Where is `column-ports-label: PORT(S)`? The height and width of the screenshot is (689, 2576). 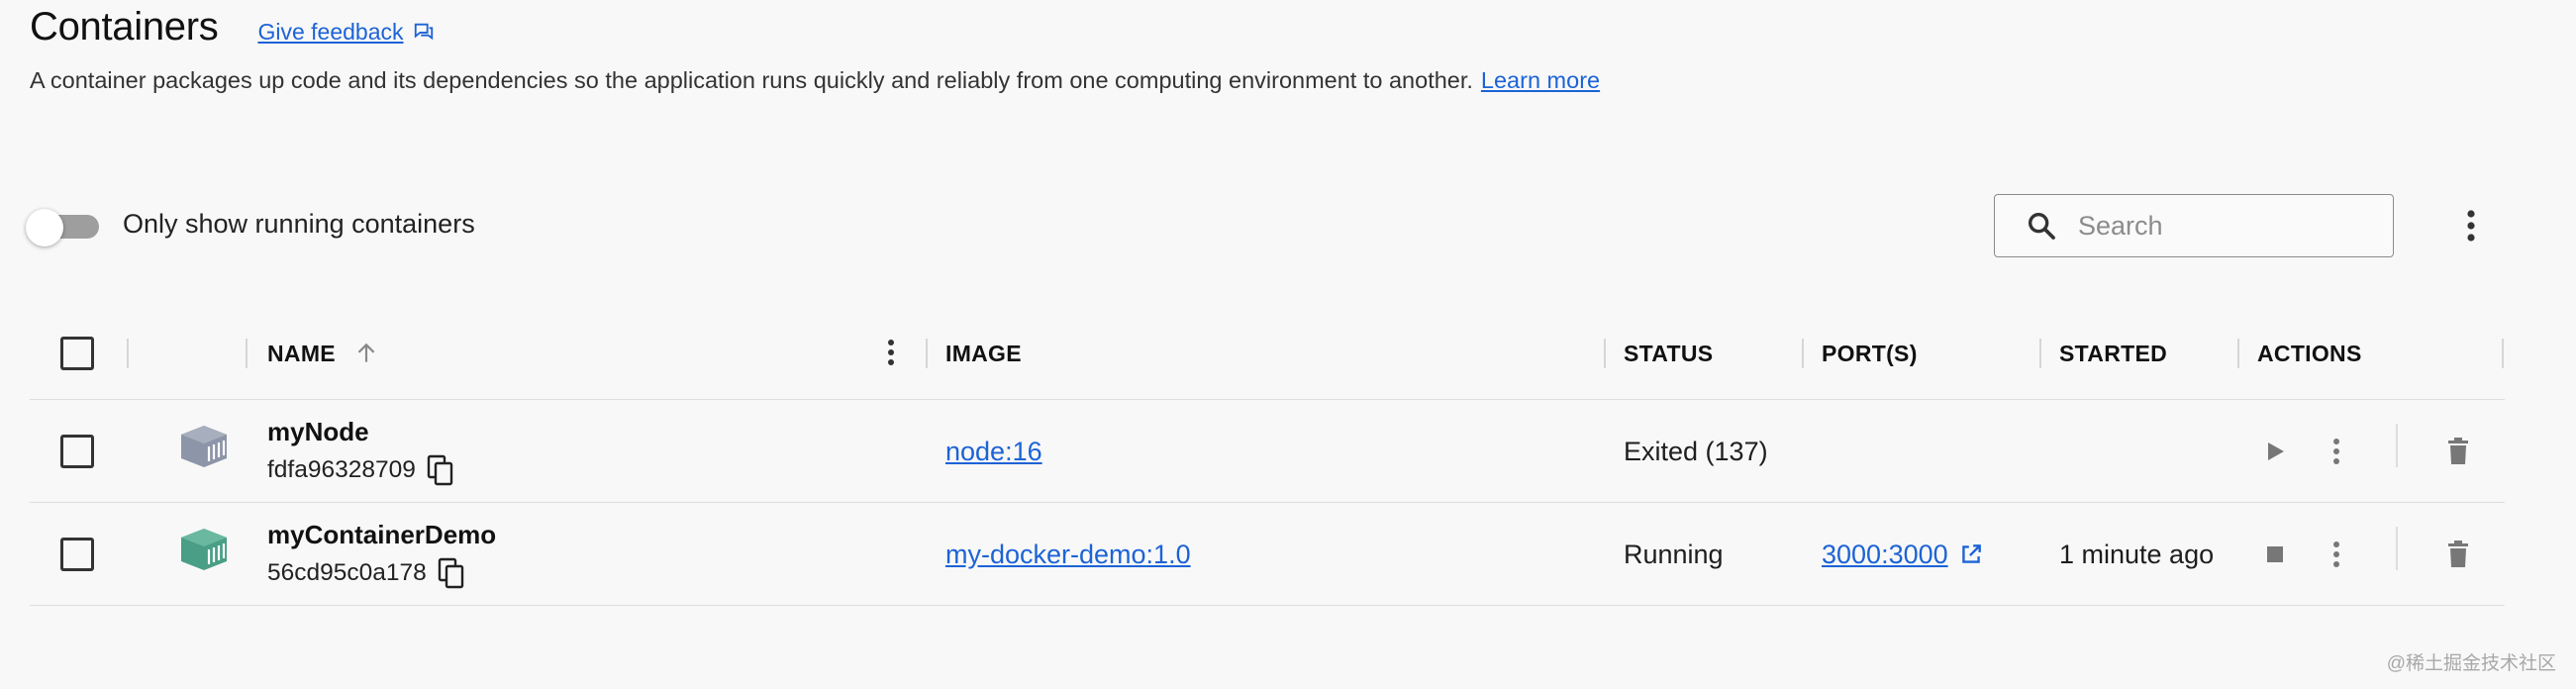
column-ports-label: PORT(S) is located at coordinates (1870, 353).